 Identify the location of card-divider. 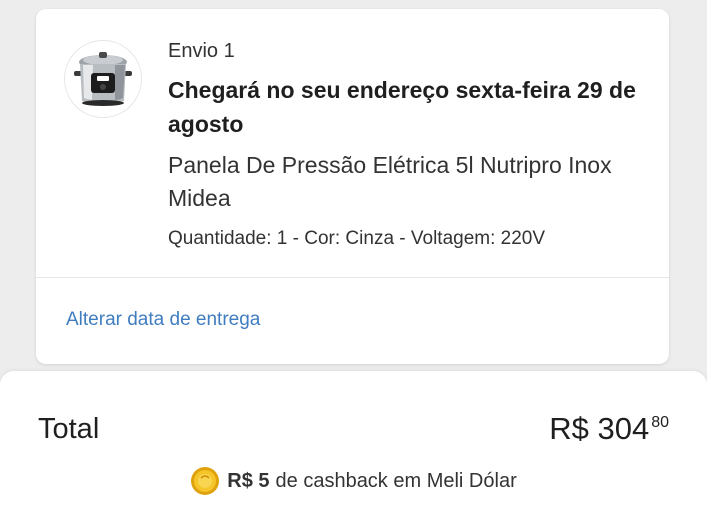
(352, 277).